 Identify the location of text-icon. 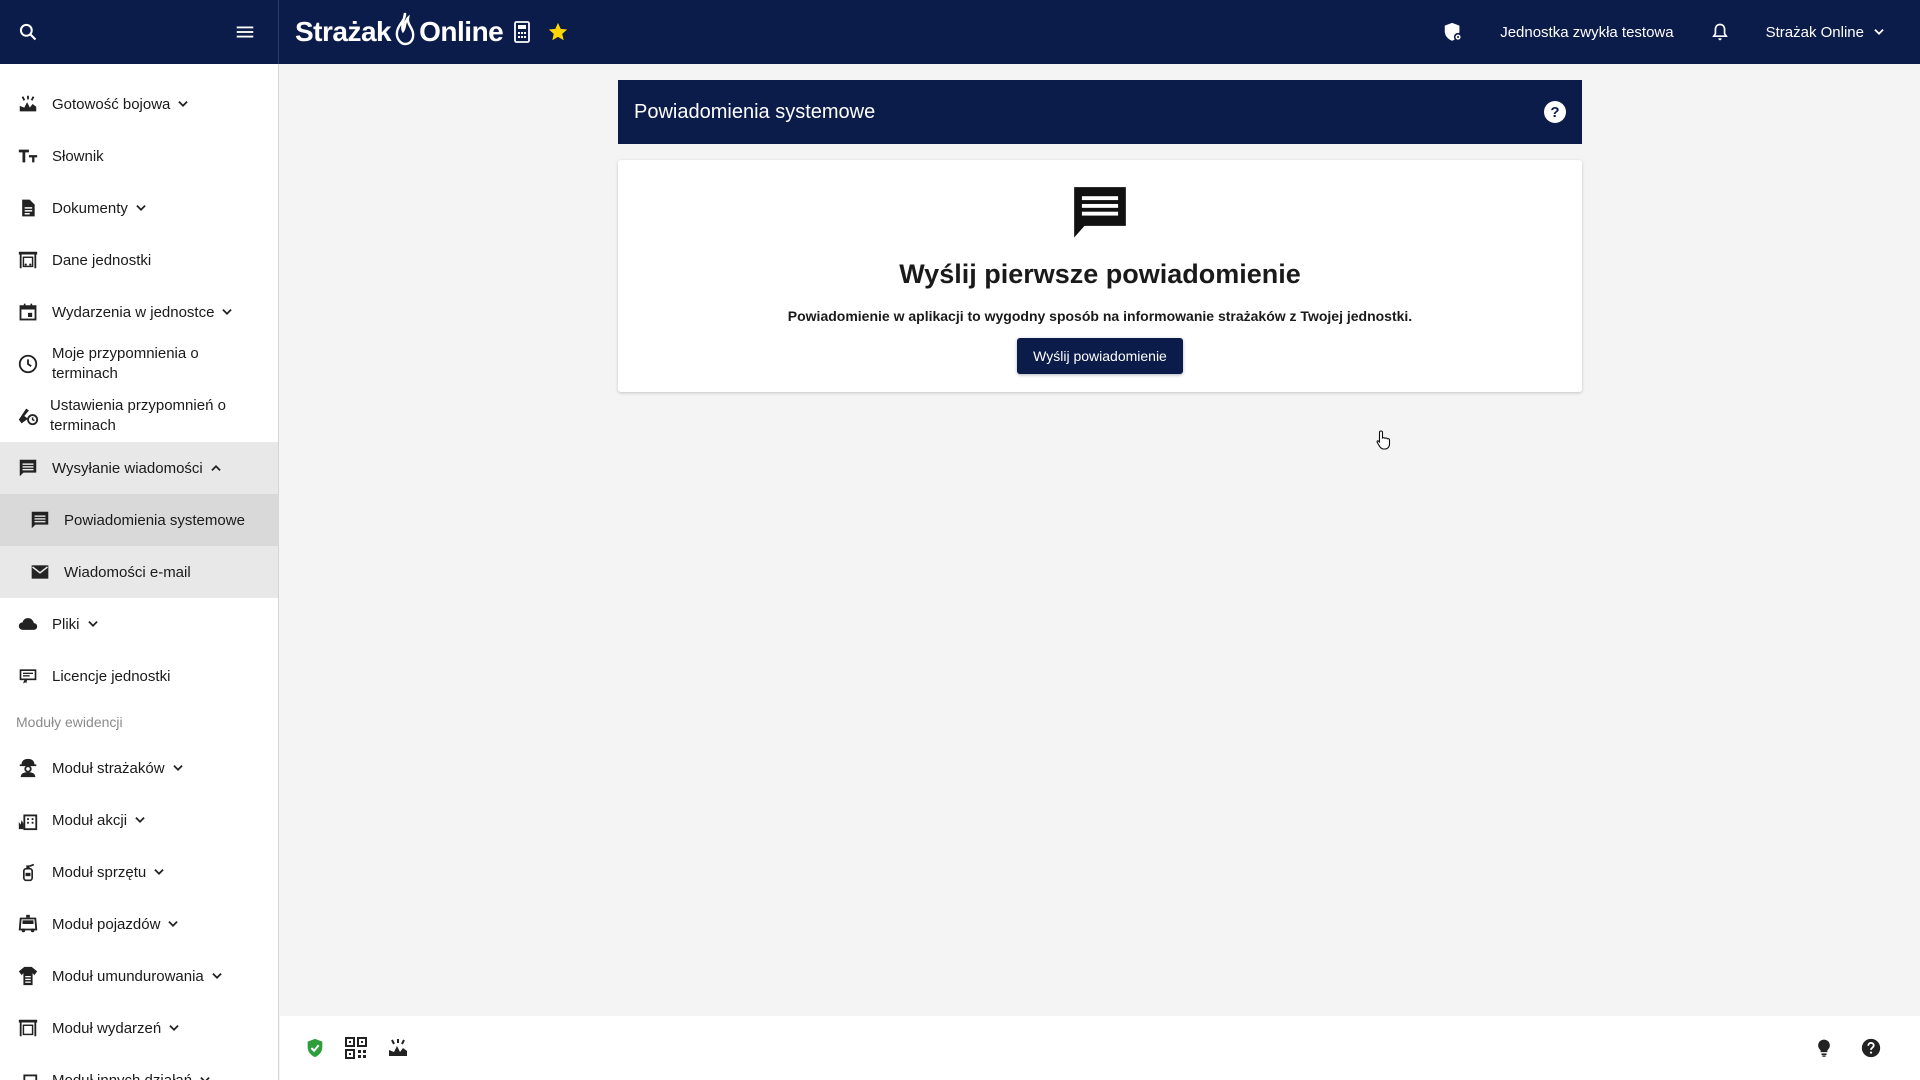
(28, 156).